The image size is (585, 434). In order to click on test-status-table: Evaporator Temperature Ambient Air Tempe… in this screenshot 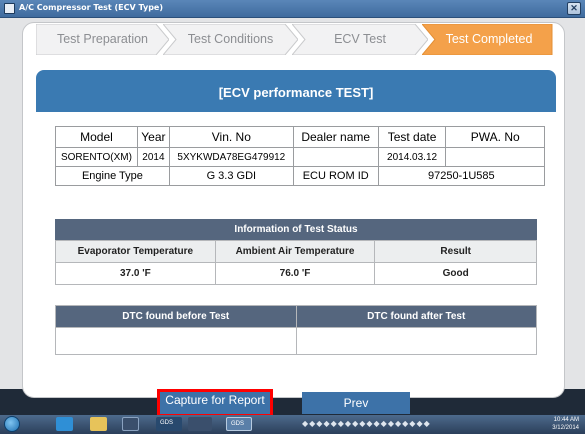, I will do `click(296, 262)`.